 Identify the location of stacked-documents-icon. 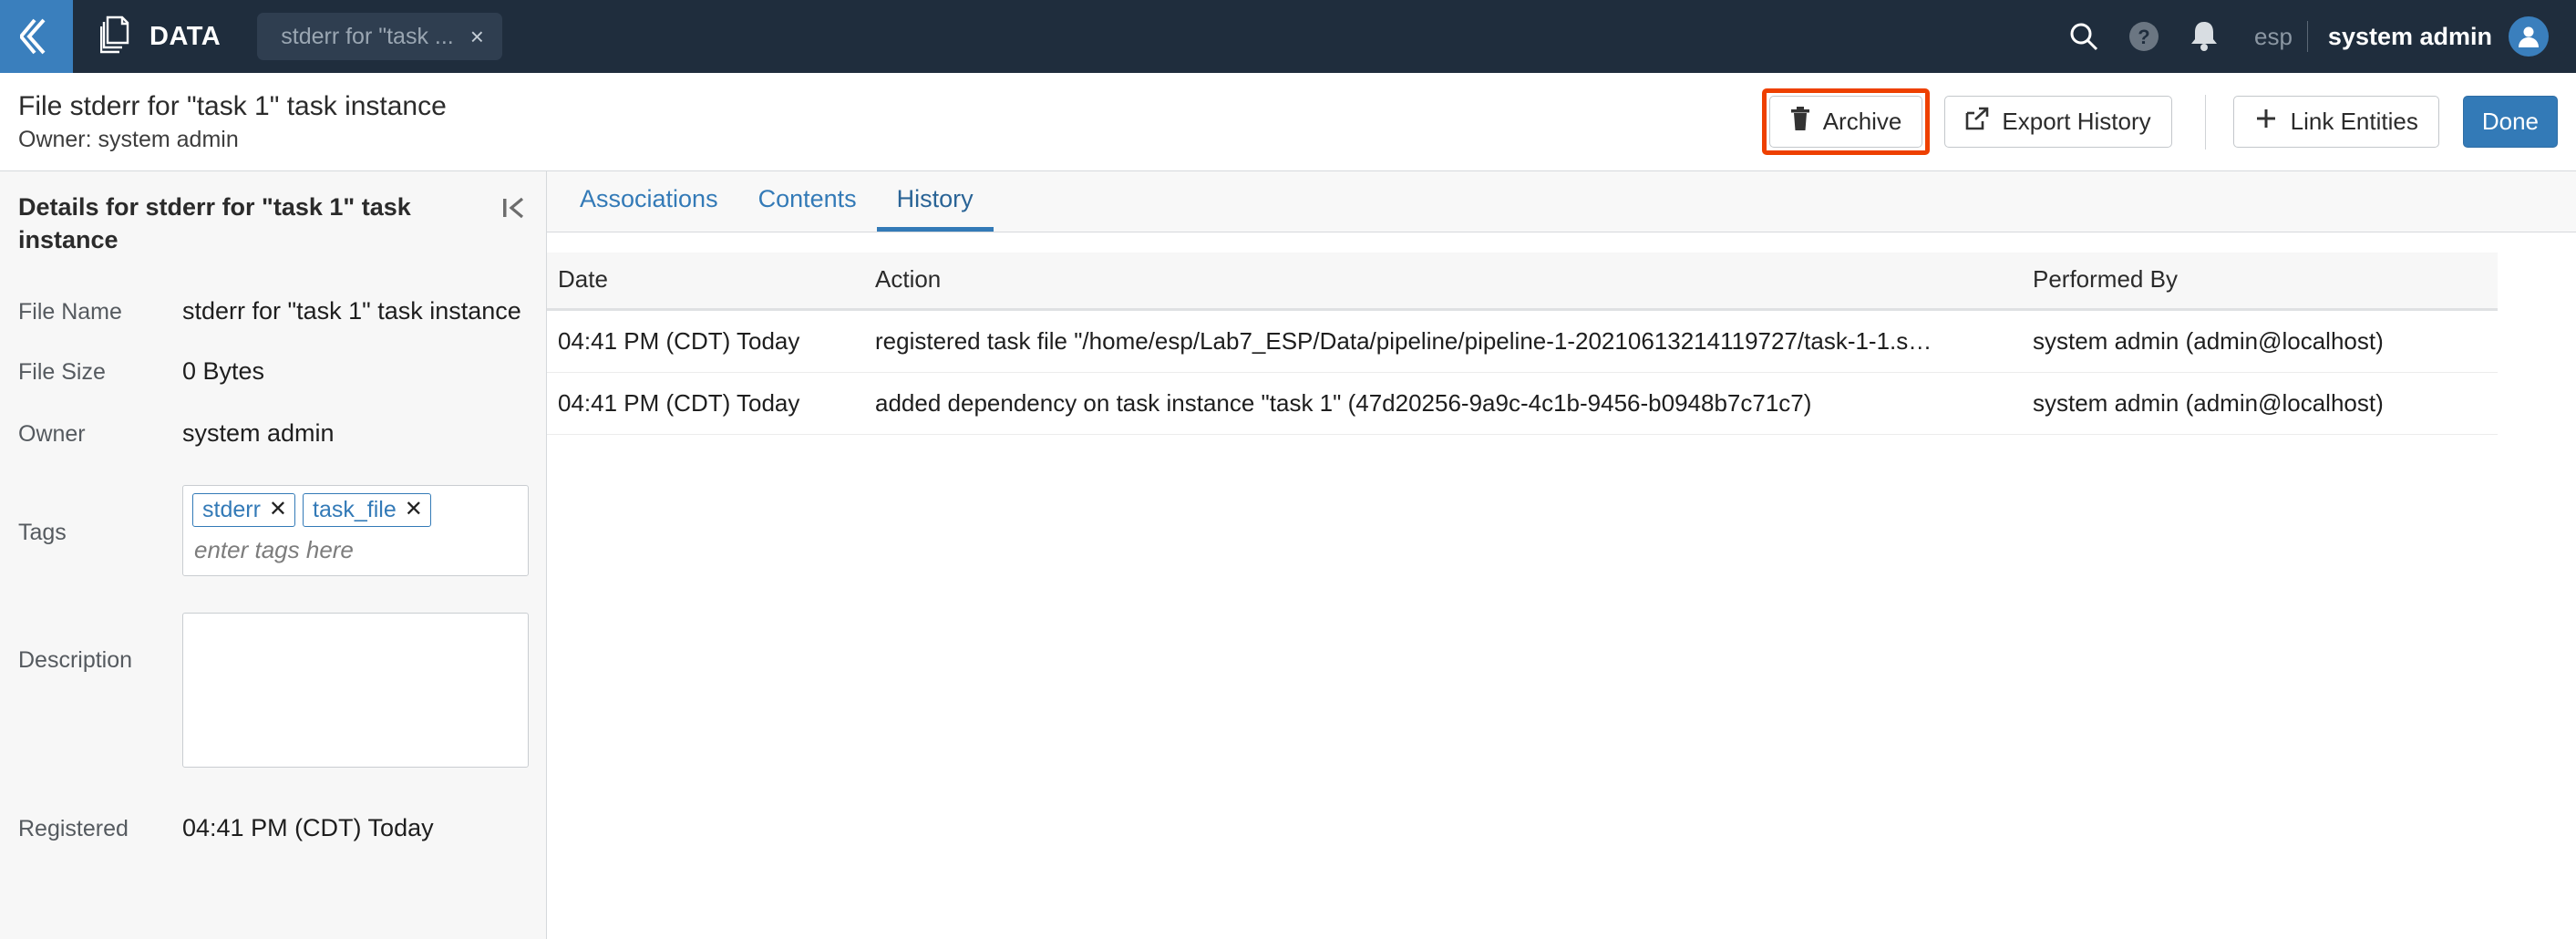
(117, 36).